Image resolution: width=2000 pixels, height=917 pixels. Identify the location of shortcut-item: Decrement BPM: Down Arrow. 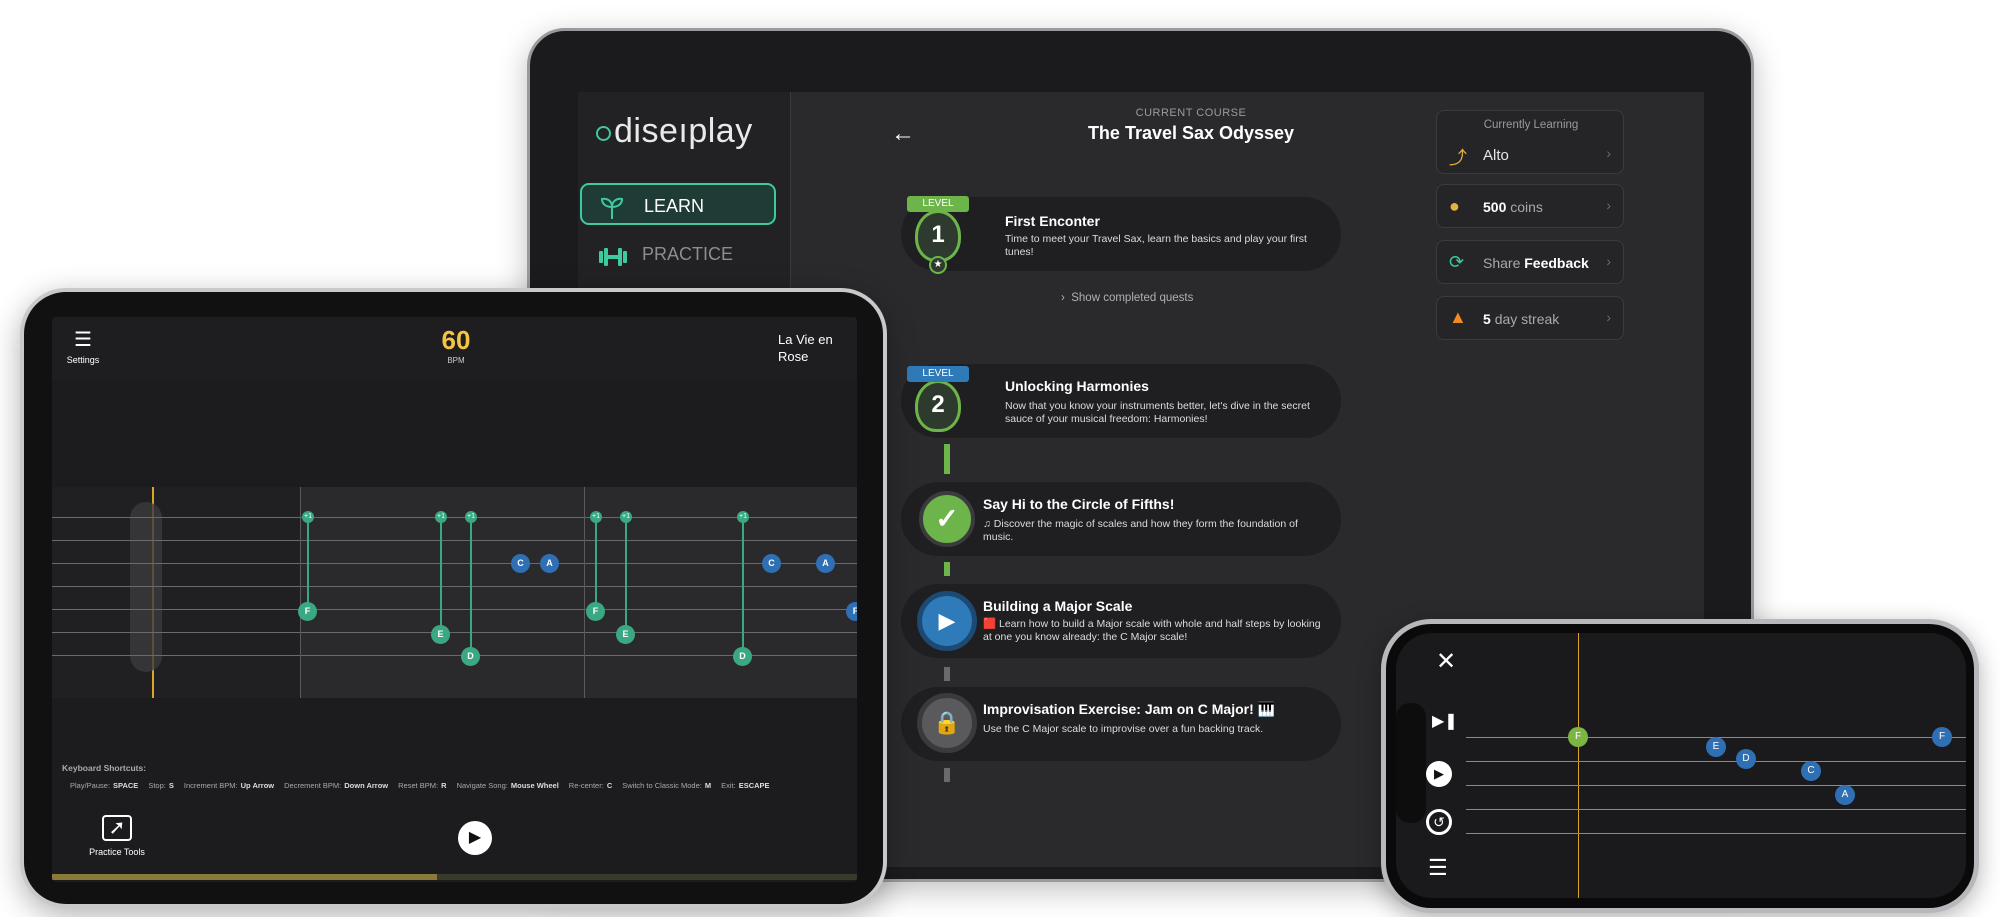
(336, 785).